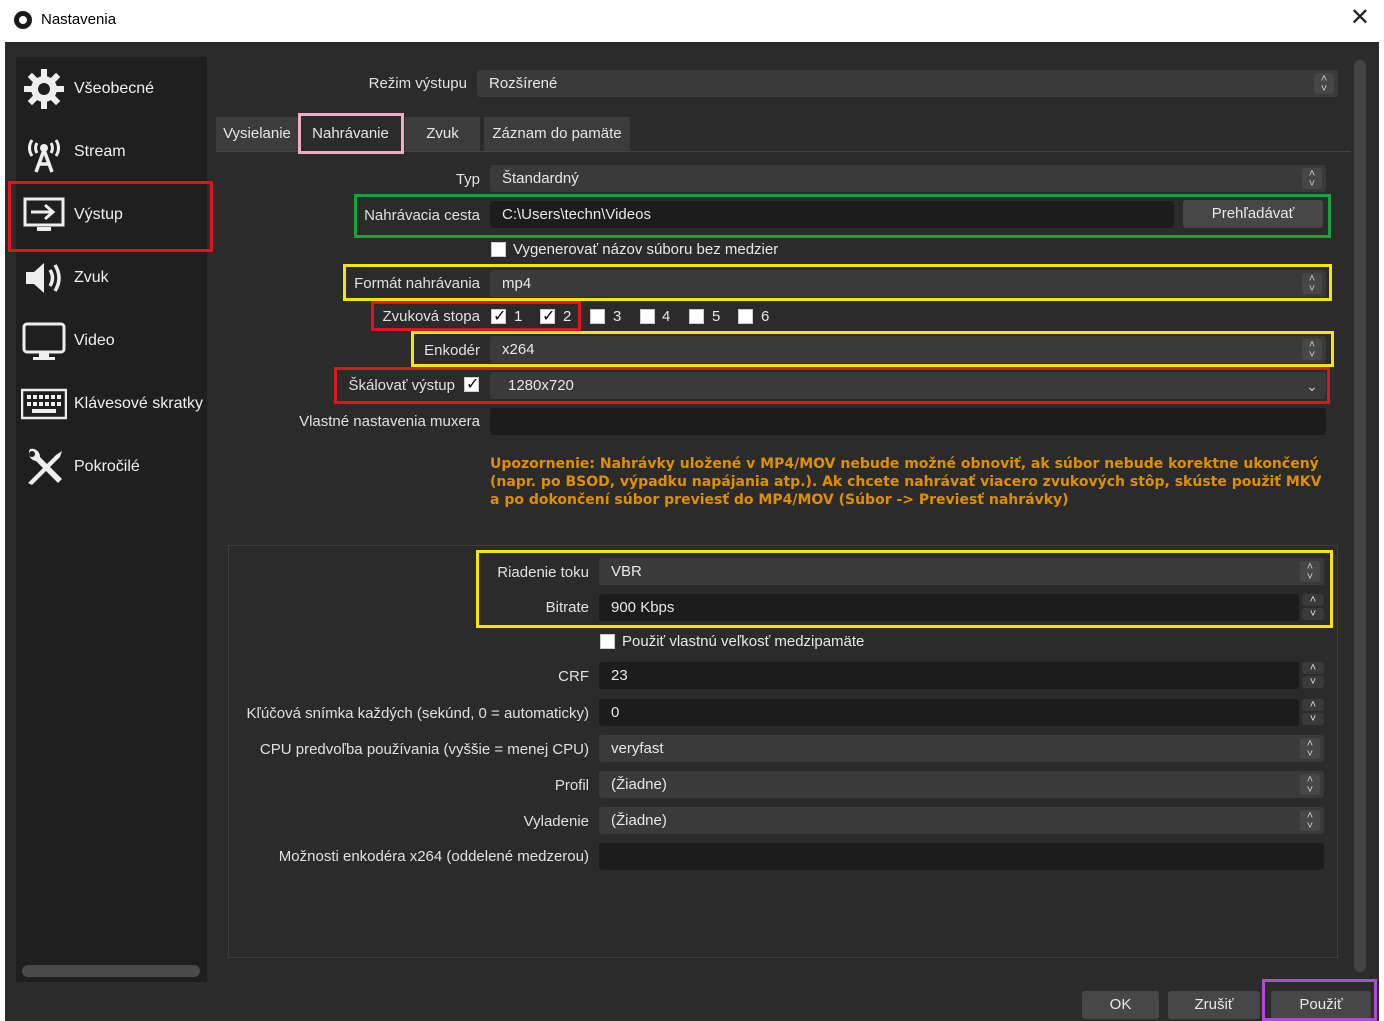  What do you see at coordinates (442, 134) in the screenshot?
I see `tab-audio: Zvuk` at bounding box center [442, 134].